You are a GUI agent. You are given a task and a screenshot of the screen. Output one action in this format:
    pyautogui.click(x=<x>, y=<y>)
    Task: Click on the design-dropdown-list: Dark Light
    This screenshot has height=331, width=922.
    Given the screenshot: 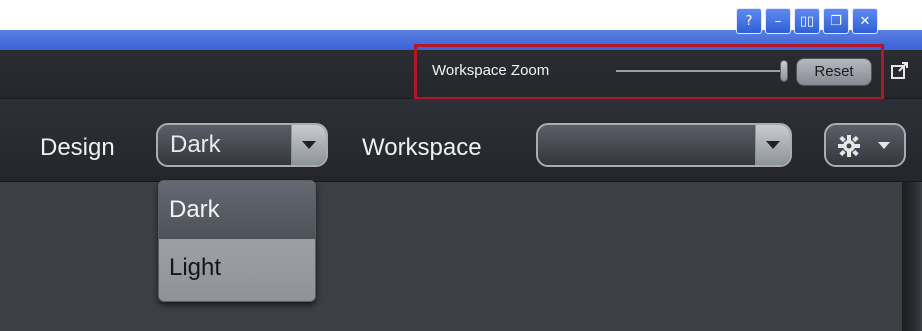 What is the action you would take?
    pyautogui.click(x=237, y=241)
    